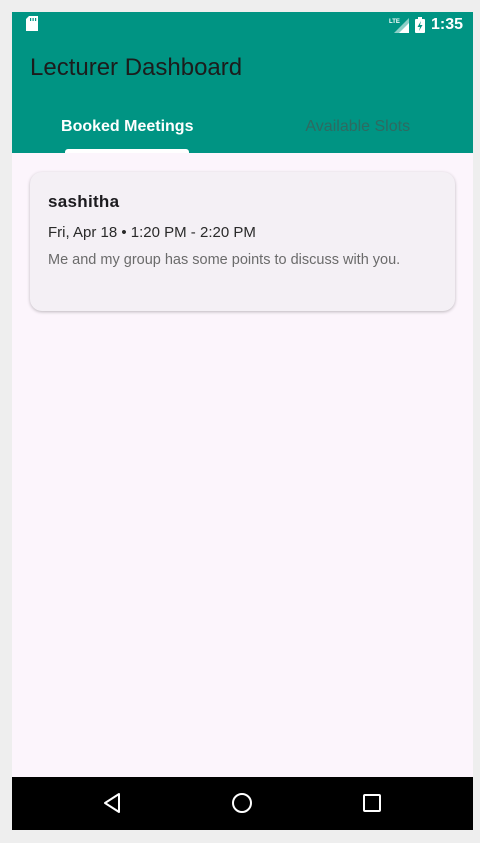 This screenshot has width=480, height=843. I want to click on status-time: 1:35, so click(446, 24).